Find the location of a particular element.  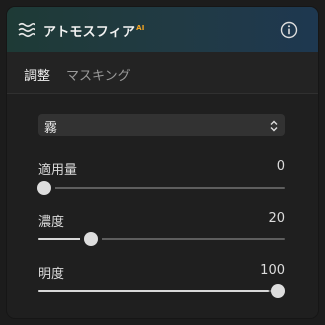

panel-title: アトモスフィアAI is located at coordinates (94, 30).